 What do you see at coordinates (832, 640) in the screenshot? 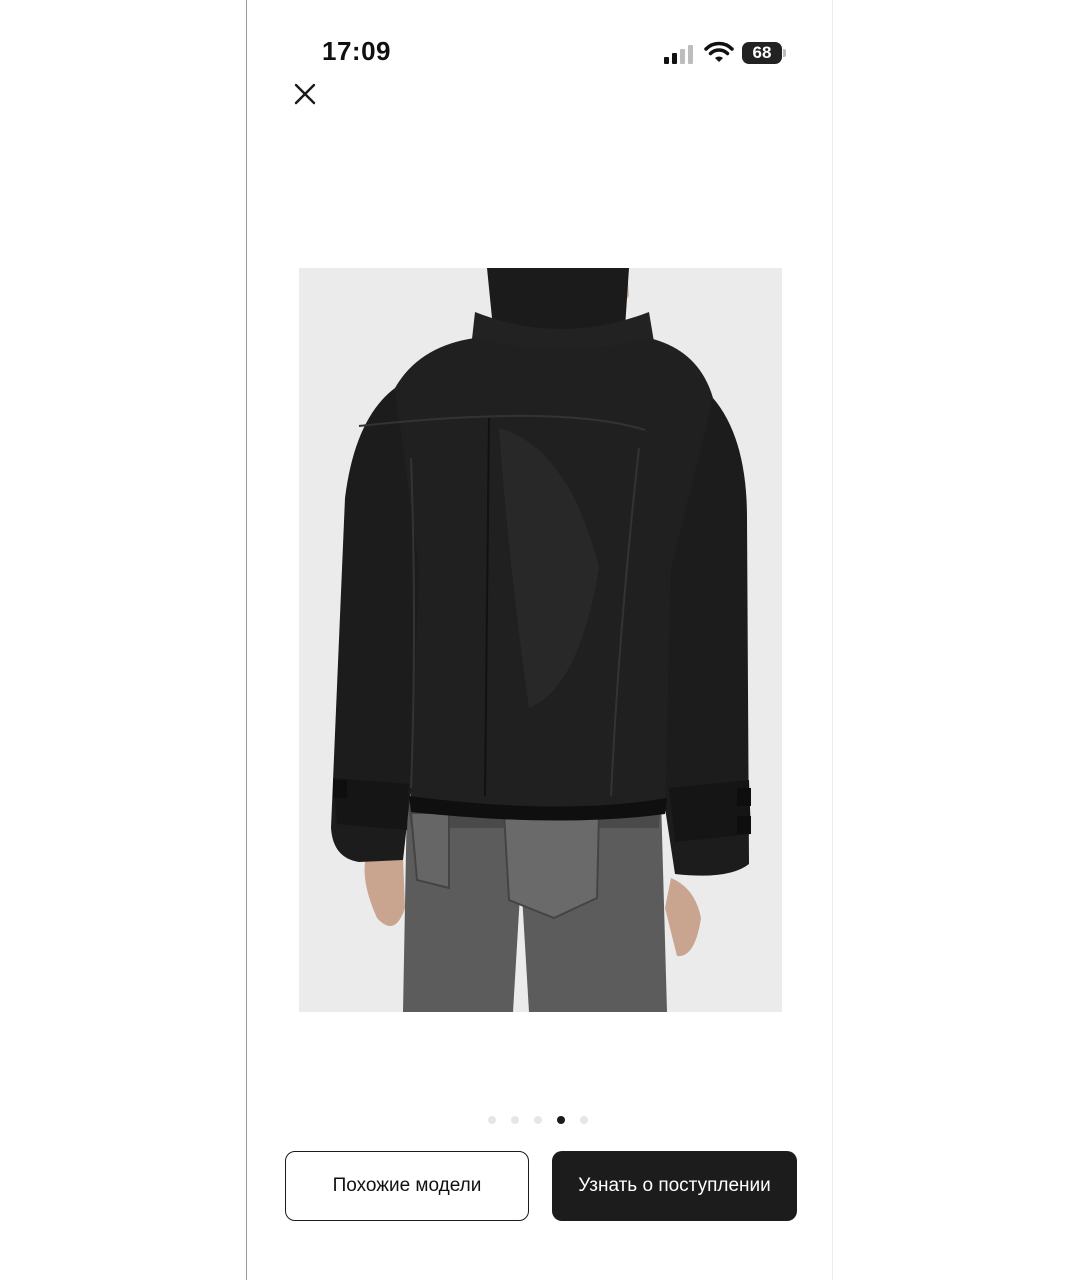
I see `frame-divider-right` at bounding box center [832, 640].